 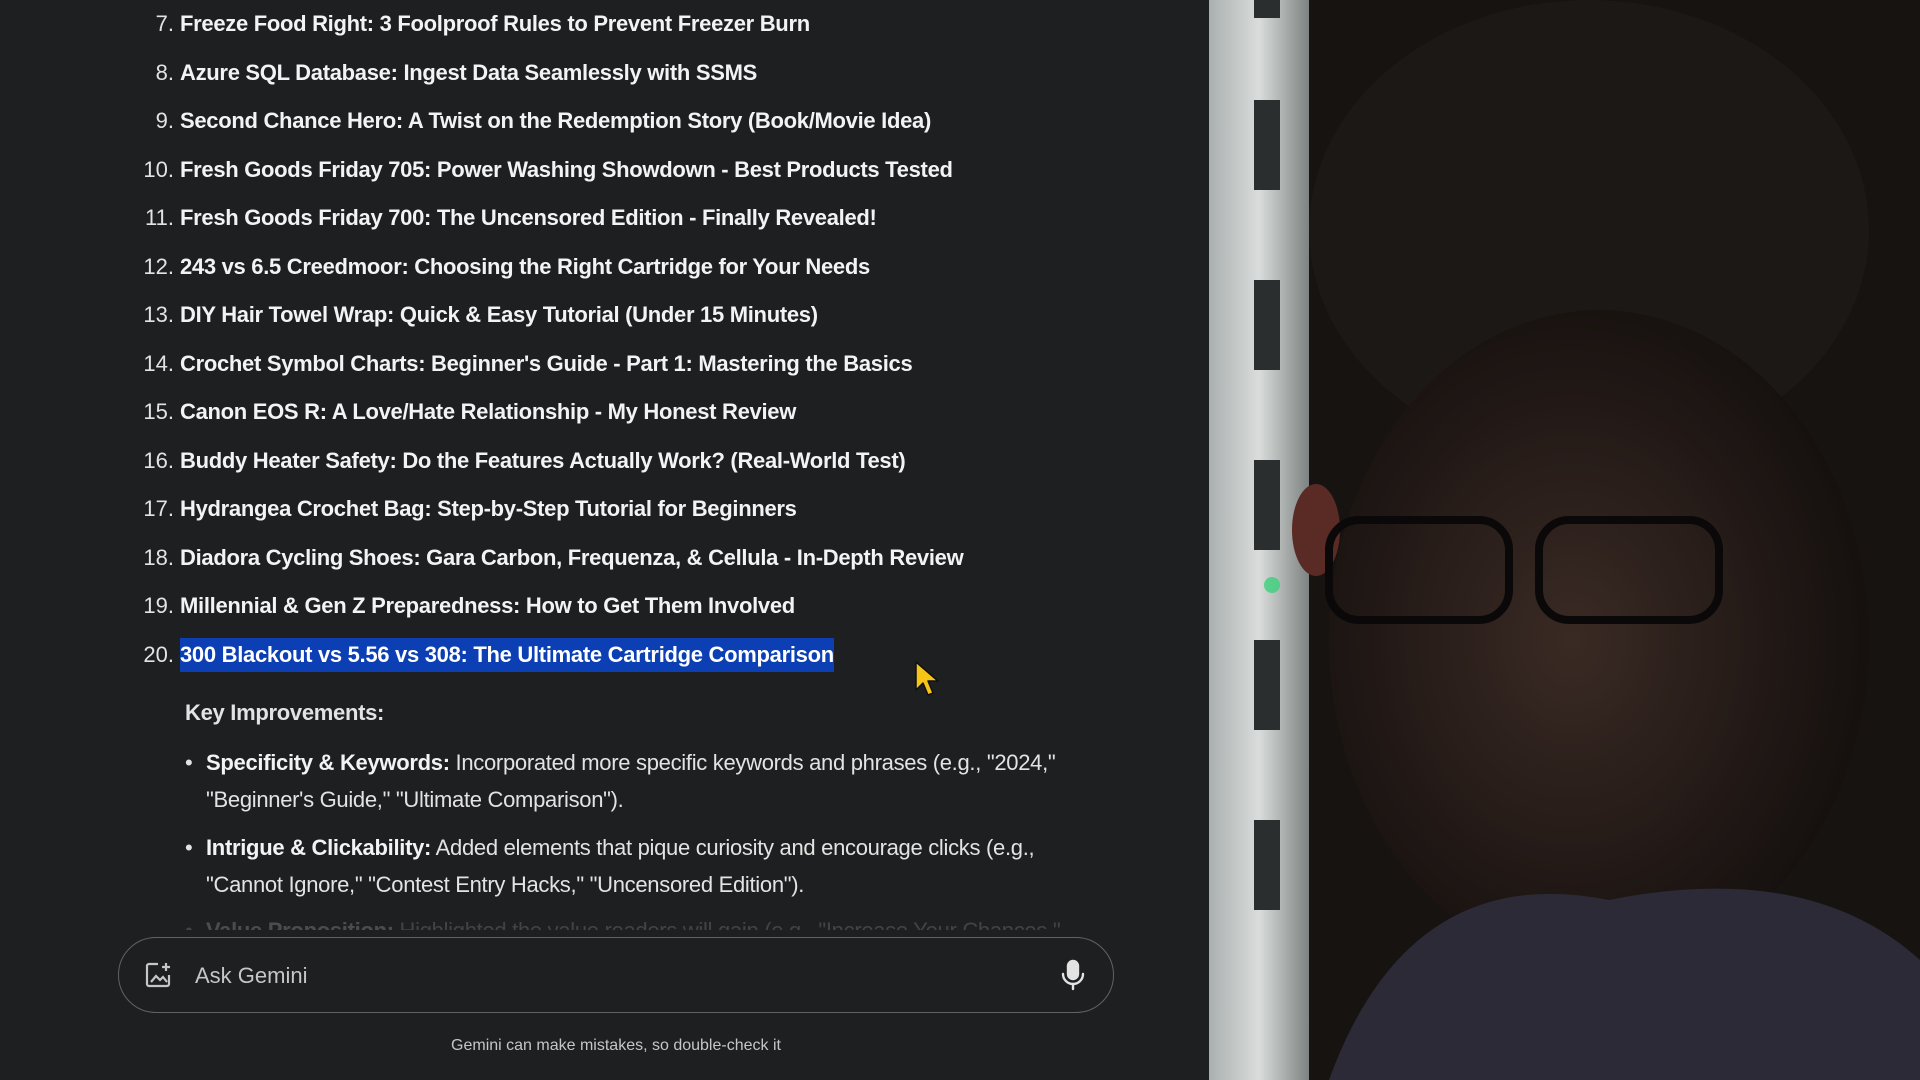 I want to click on list-number: 15., so click(x=158, y=412).